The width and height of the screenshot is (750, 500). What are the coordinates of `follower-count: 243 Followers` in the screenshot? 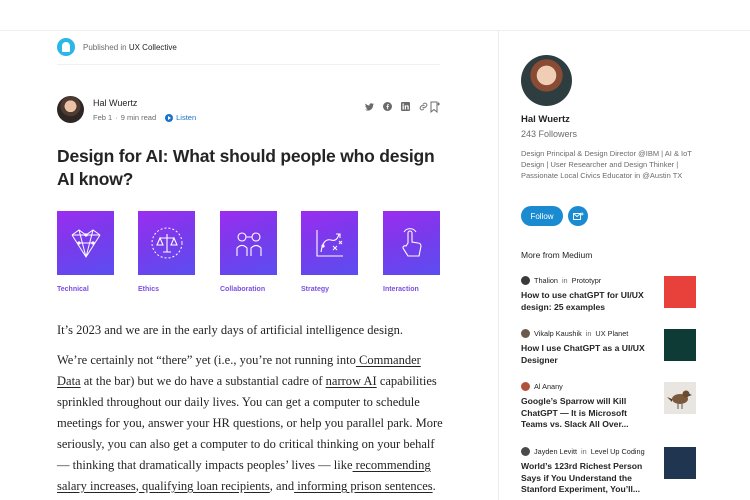 It's located at (549, 134).